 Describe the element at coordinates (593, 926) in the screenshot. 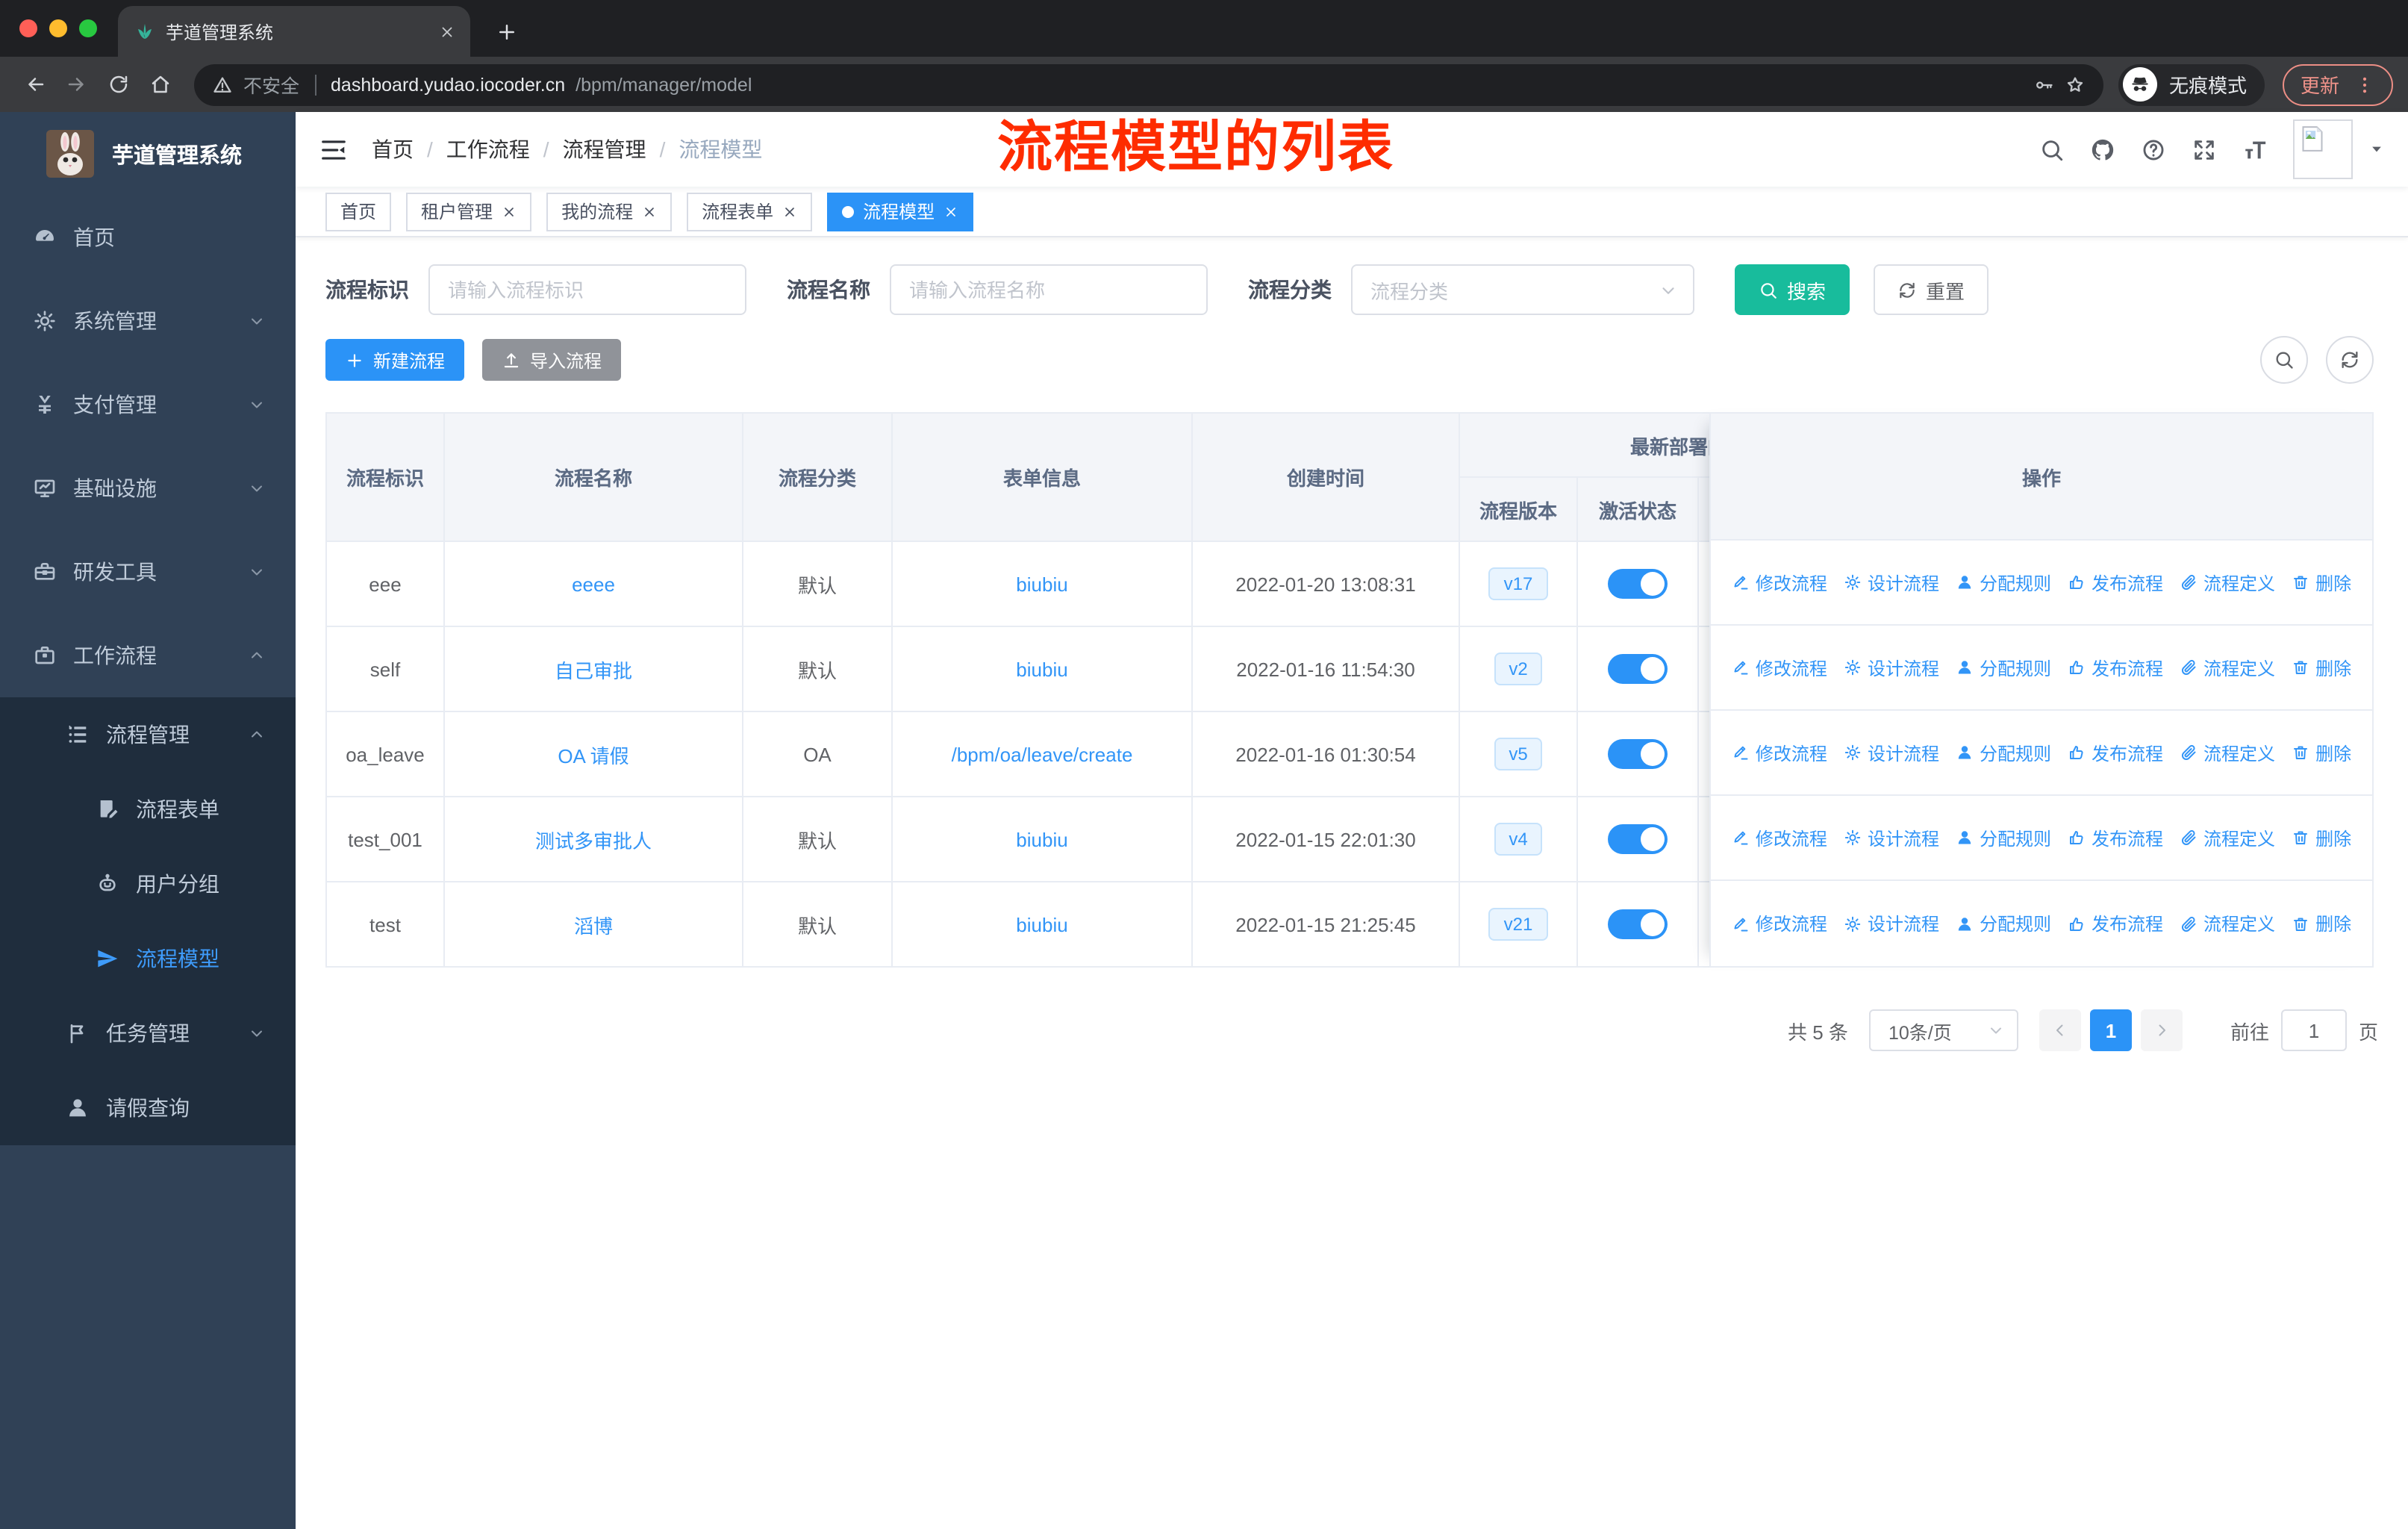

I see `process-name-link: 滔博` at that location.